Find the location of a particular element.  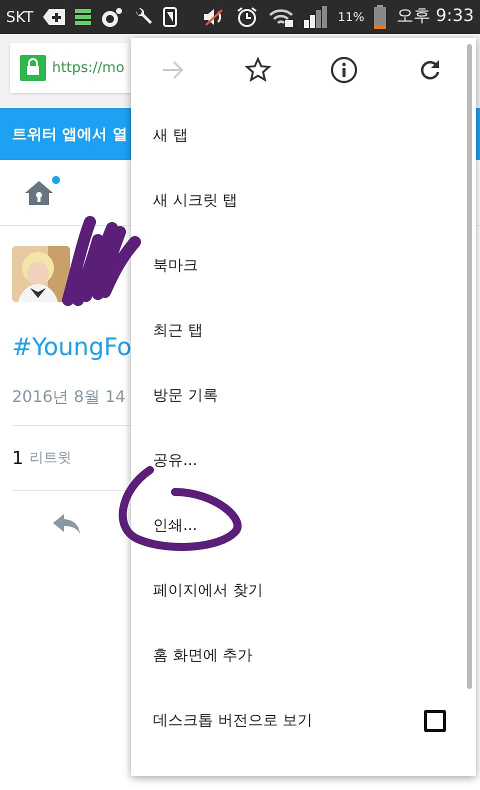

carrier-label: SKT is located at coordinates (20, 17).